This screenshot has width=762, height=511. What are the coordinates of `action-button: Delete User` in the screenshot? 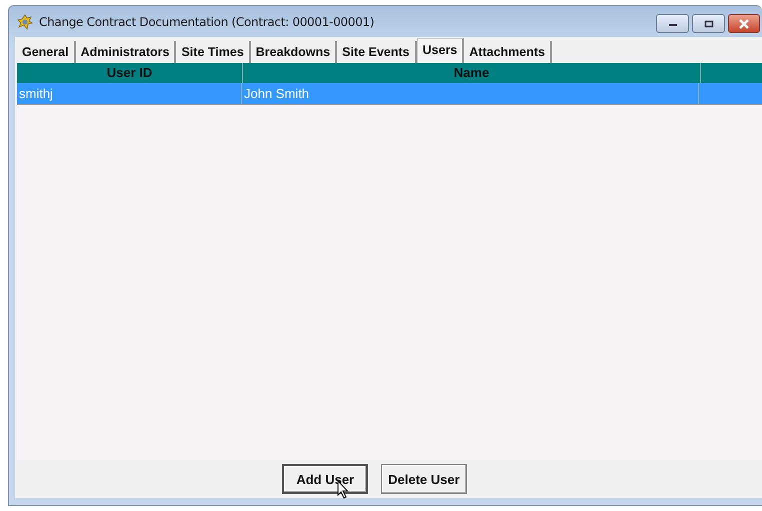 It's located at (424, 479).